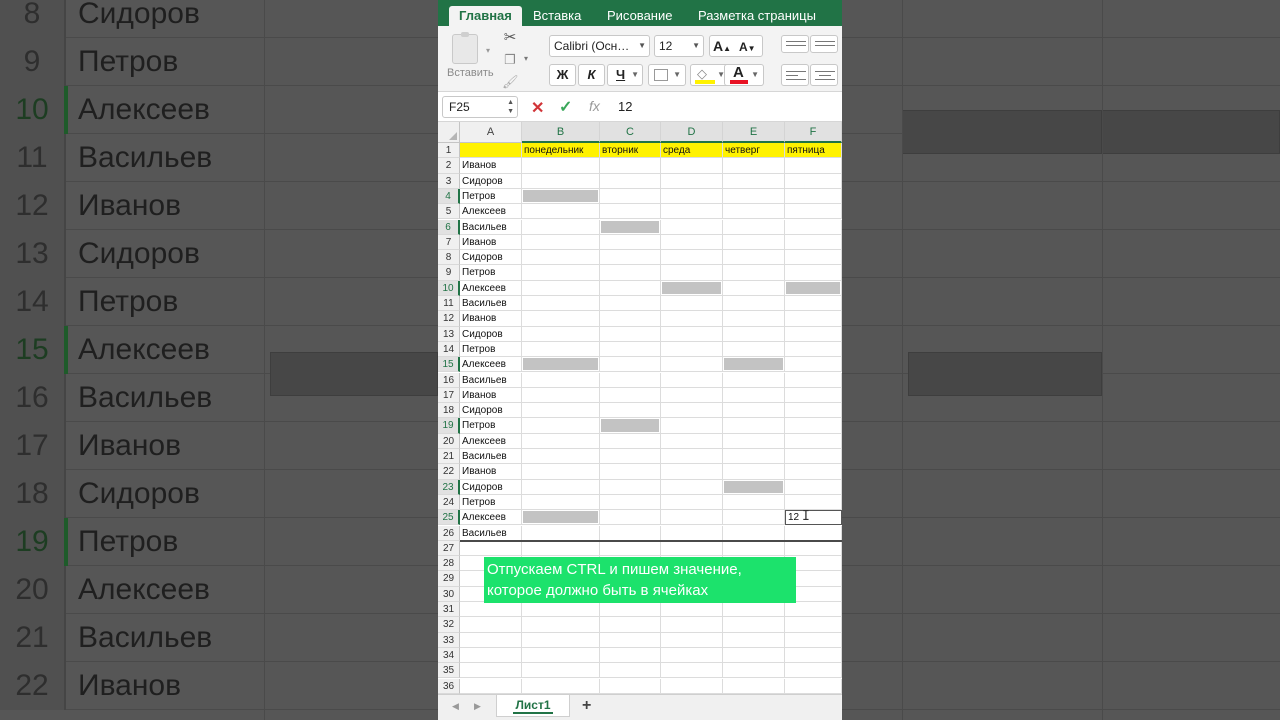  What do you see at coordinates (455, 706) in the screenshot?
I see `prev-sheet-icon: ◀` at bounding box center [455, 706].